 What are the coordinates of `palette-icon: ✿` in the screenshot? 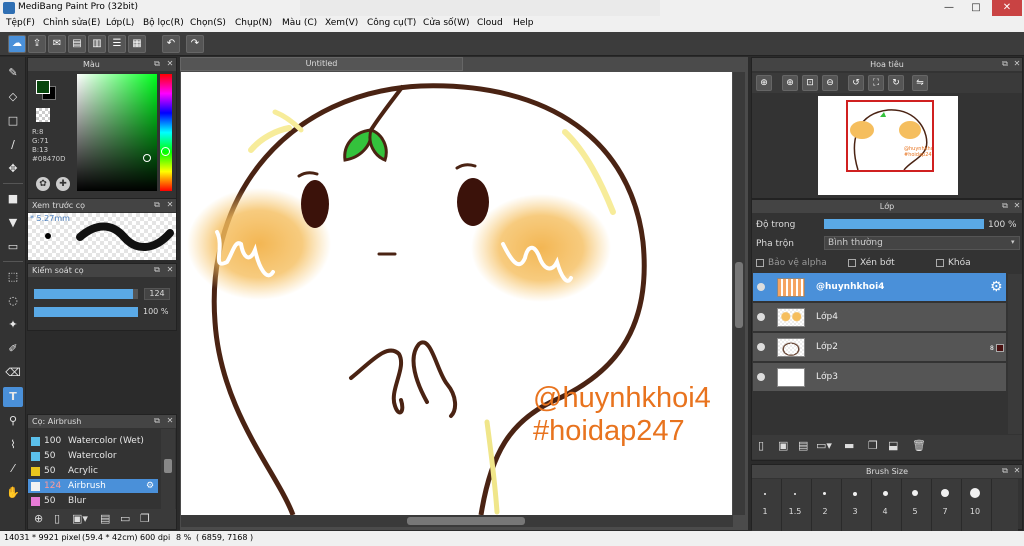 It's located at (43, 184).